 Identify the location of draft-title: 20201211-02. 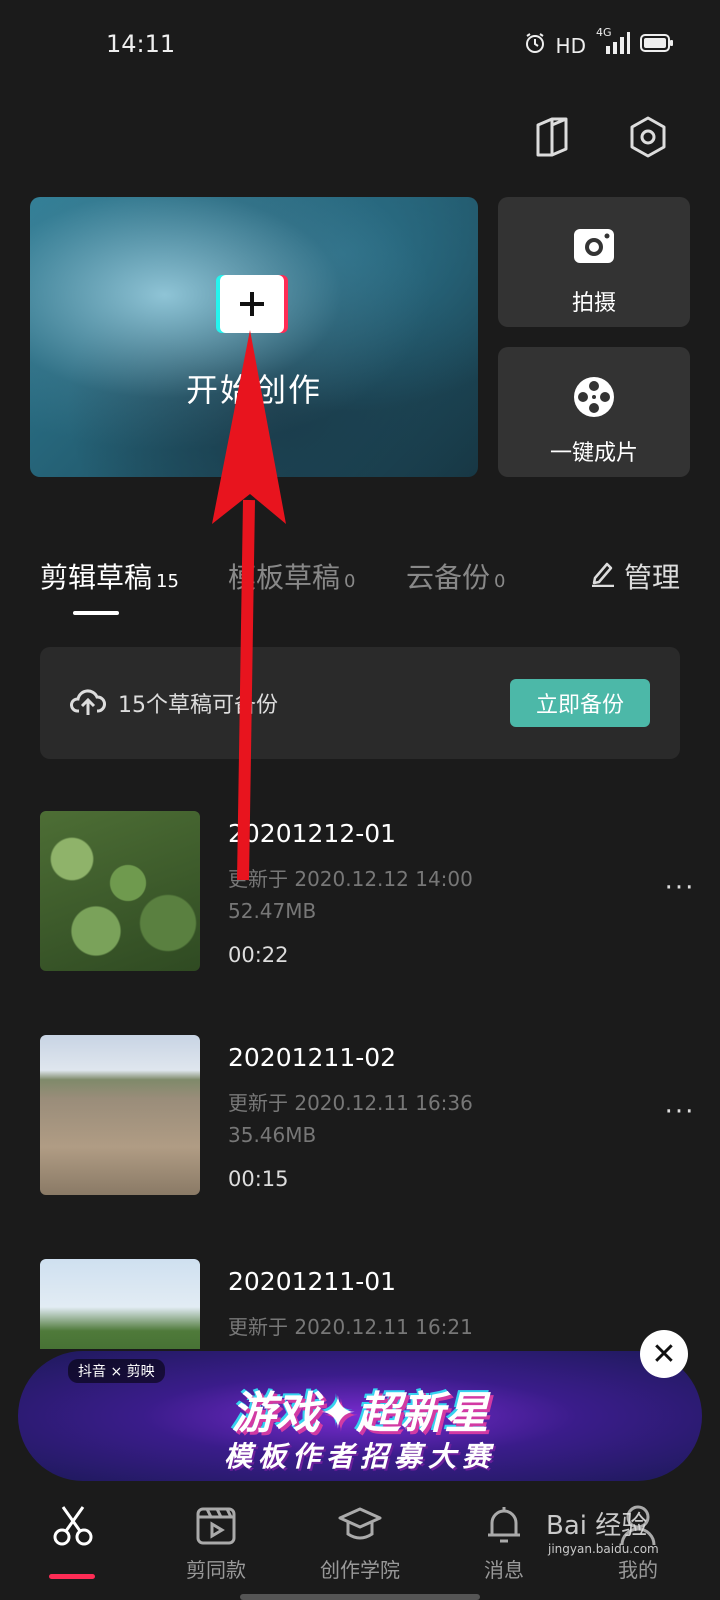
(312, 1057).